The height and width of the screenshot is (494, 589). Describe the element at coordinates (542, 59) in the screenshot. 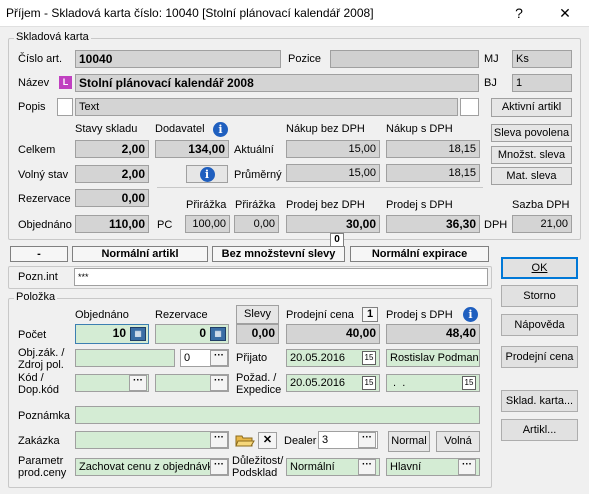

I see `mj-field: Ks` at that location.